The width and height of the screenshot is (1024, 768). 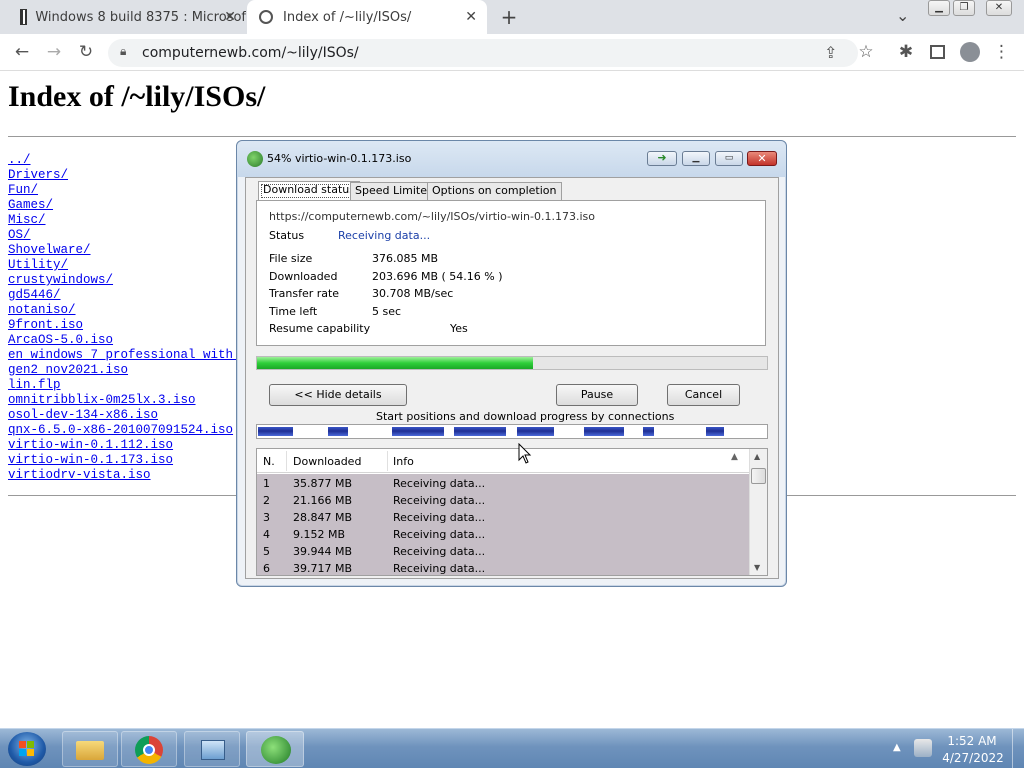 What do you see at coordinates (897, 747) in the screenshot?
I see `show-hidden-icons: ▲` at bounding box center [897, 747].